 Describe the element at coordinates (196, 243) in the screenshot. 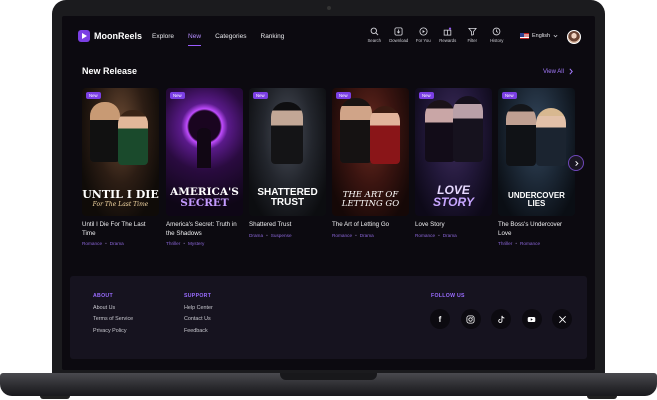

I see `tag: Mystery` at that location.